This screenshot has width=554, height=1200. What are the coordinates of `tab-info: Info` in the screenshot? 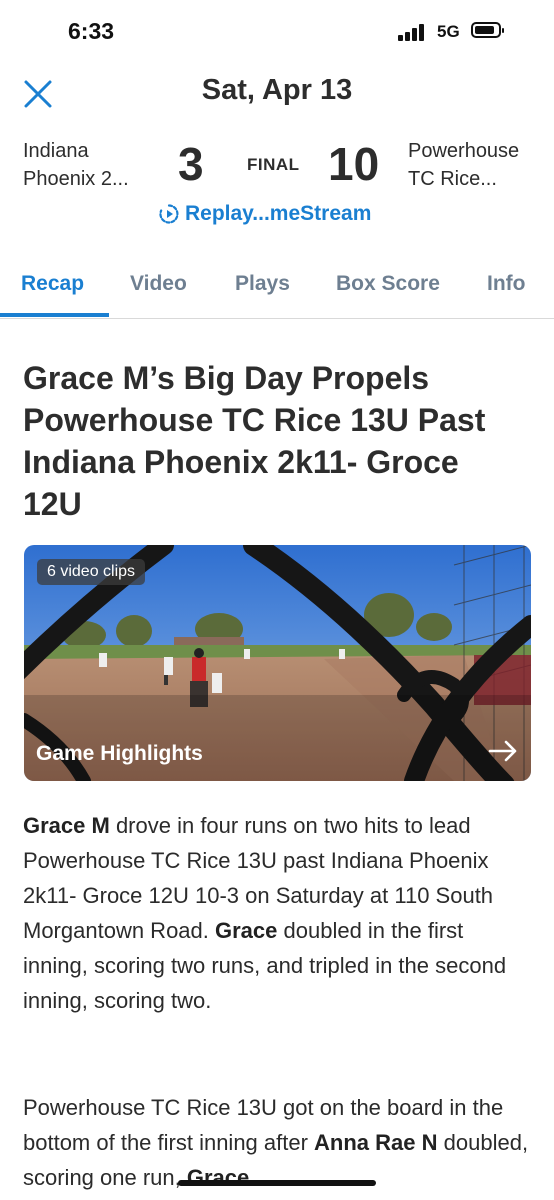 It's located at (506, 284).